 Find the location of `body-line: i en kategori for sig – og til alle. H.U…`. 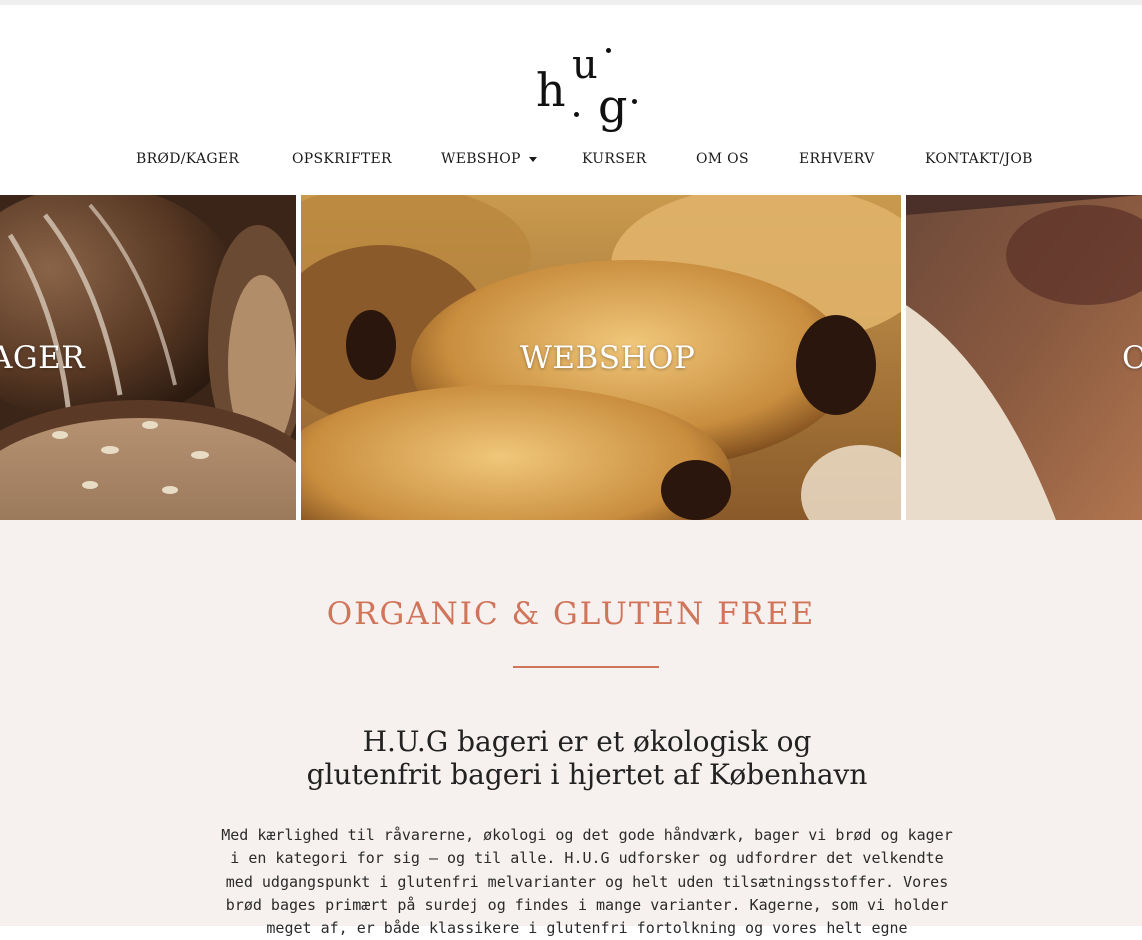

body-line: i en kategori for sig – og til alle. H.U… is located at coordinates (587, 858).